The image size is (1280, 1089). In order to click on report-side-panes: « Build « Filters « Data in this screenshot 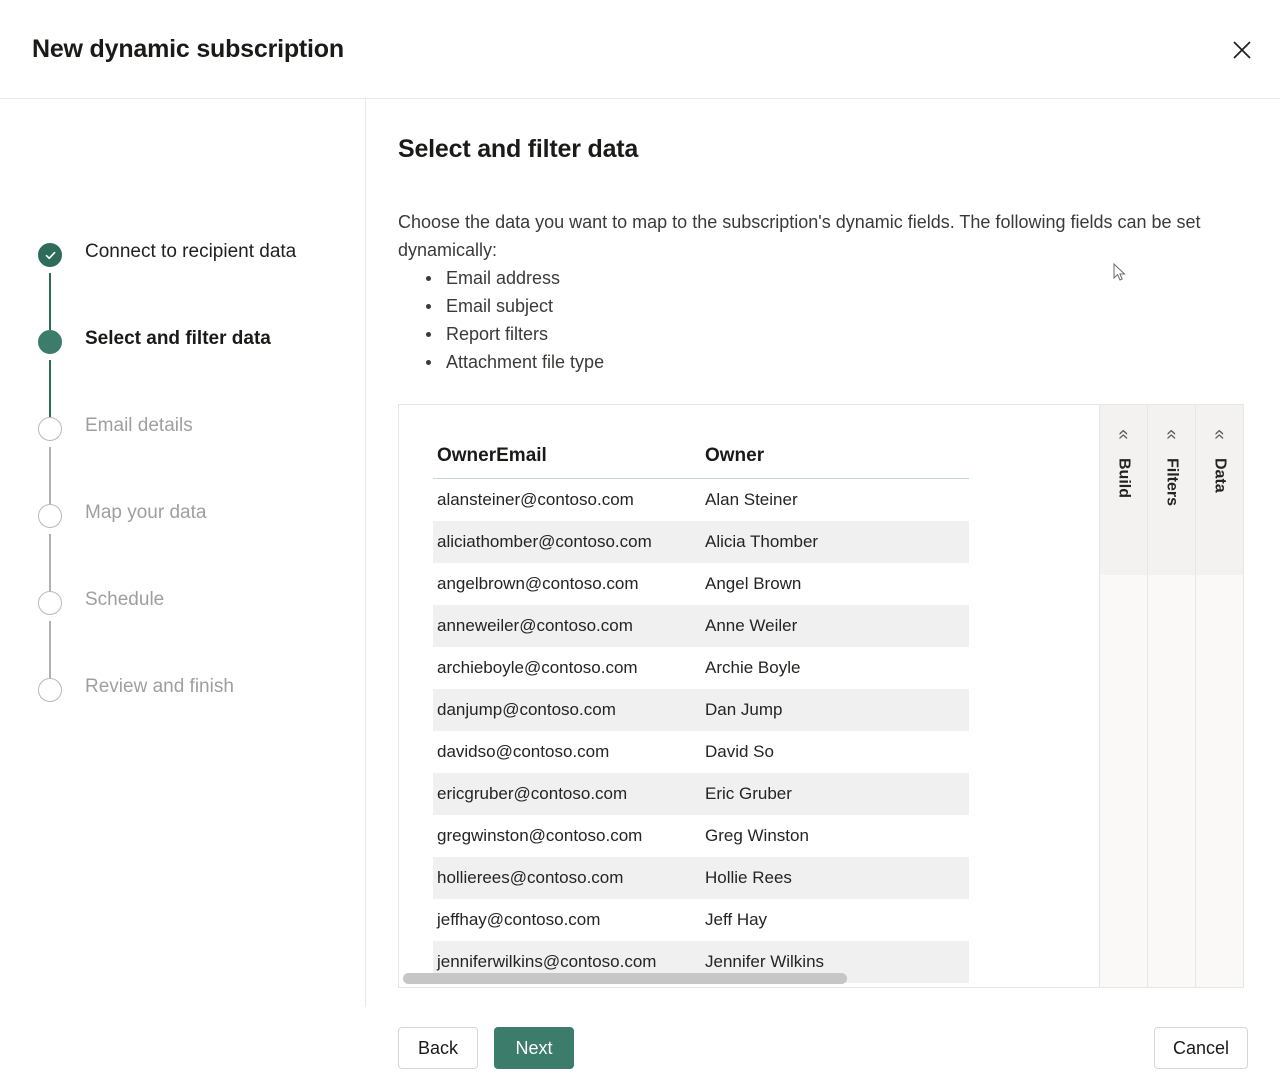, I will do `click(1171, 696)`.